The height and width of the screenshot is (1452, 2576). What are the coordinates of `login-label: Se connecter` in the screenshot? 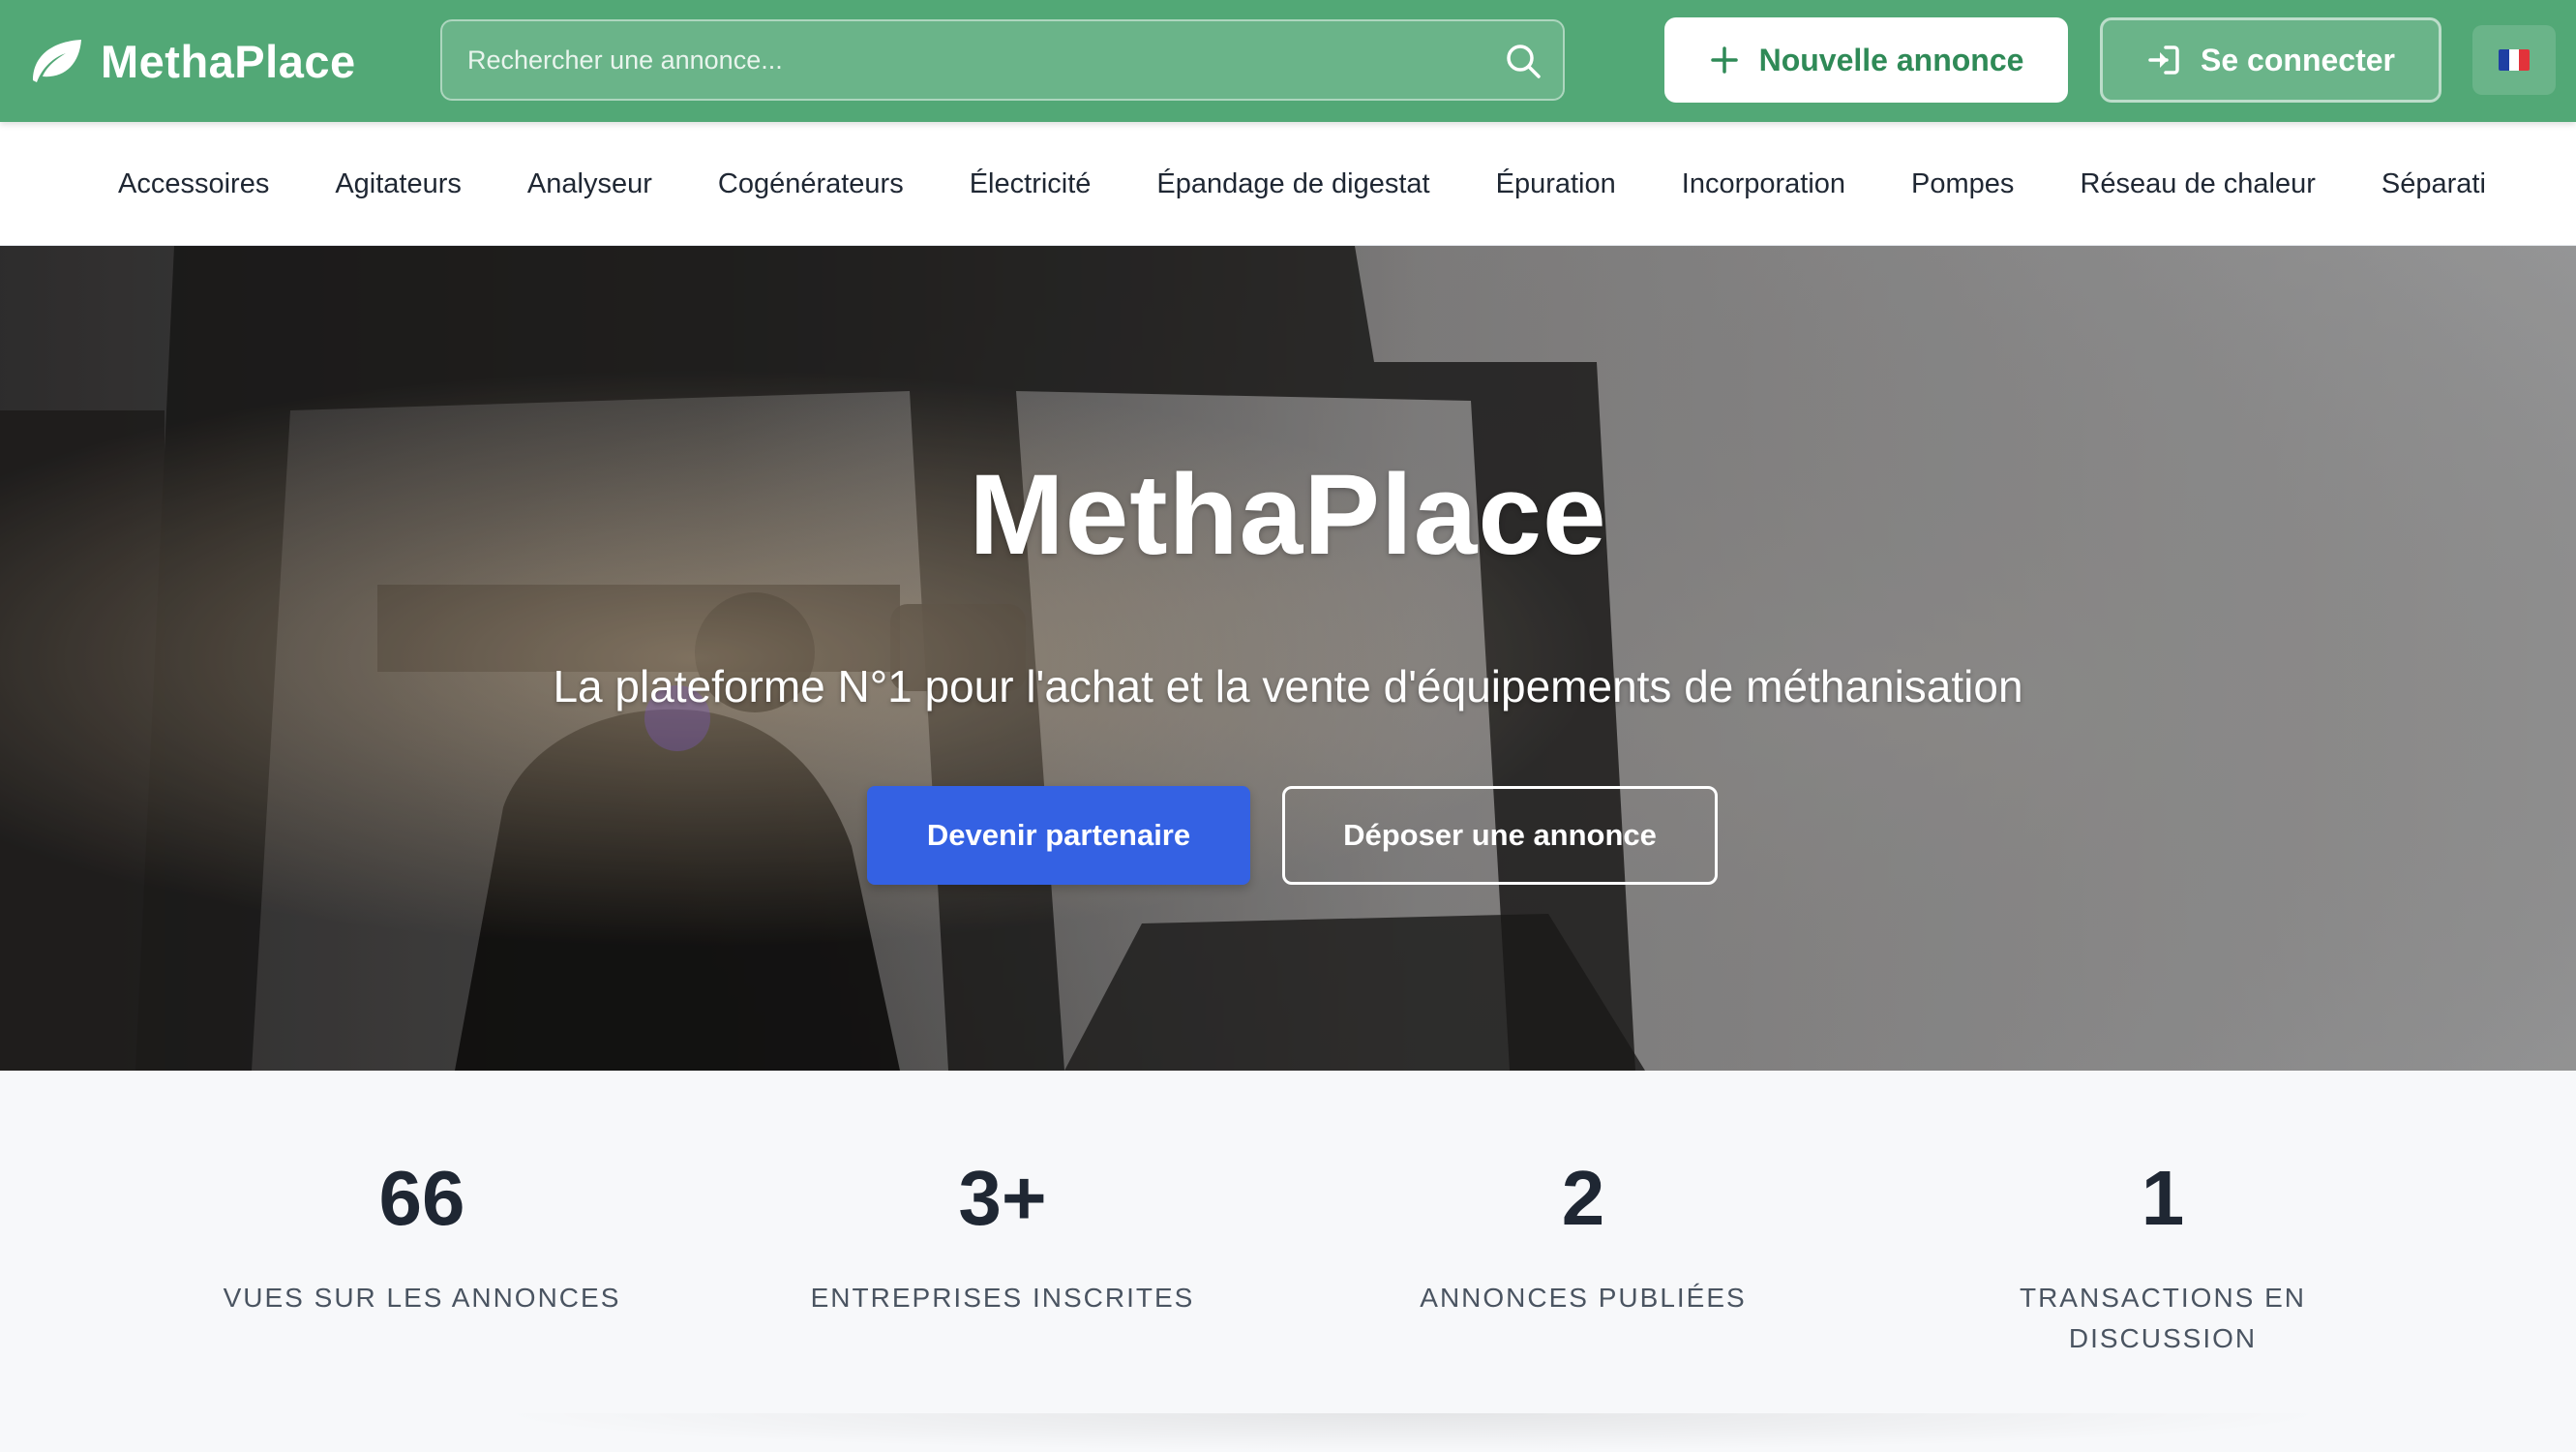 It's located at (2298, 59).